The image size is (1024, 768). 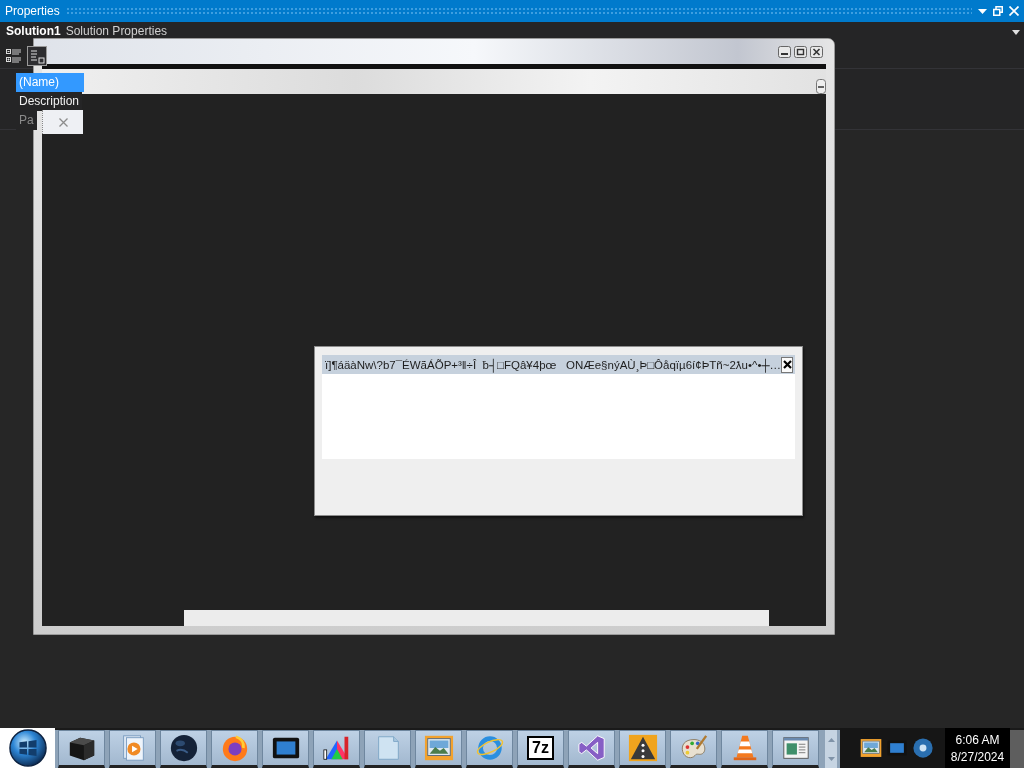 I want to click on minimize-icon, so click(x=784, y=51).